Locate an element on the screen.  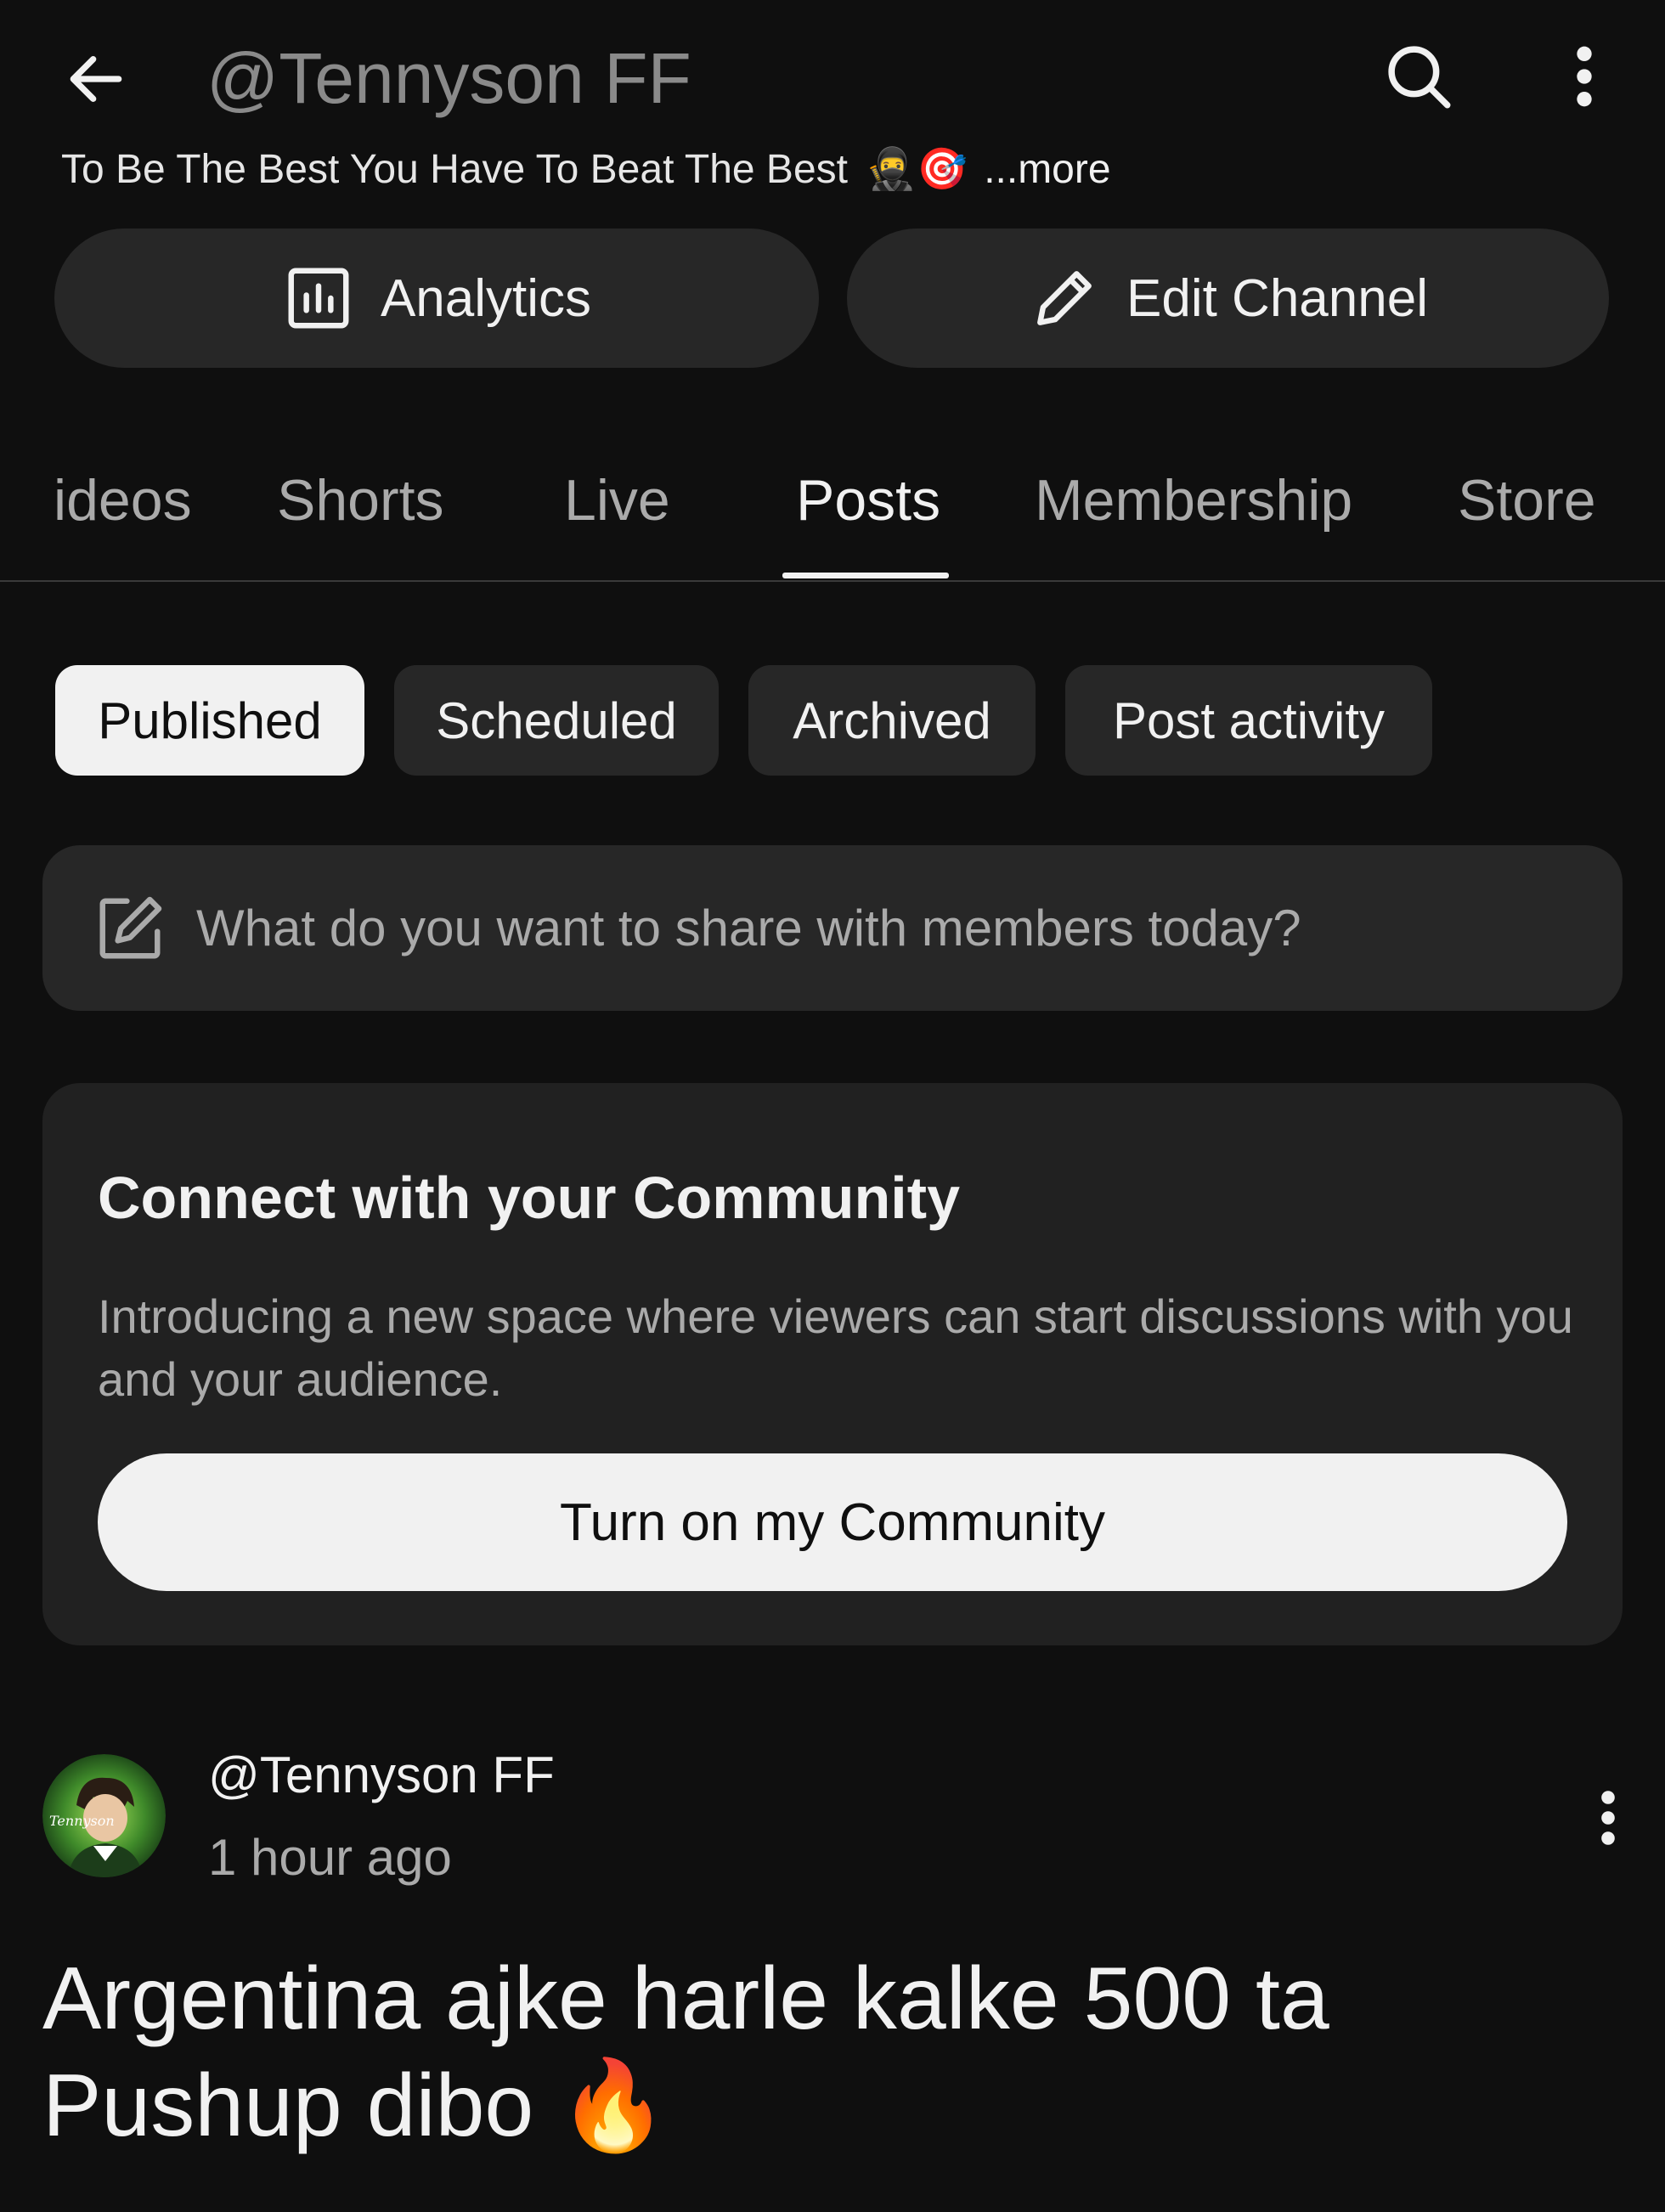
search-icon is located at coordinates (1419, 77).